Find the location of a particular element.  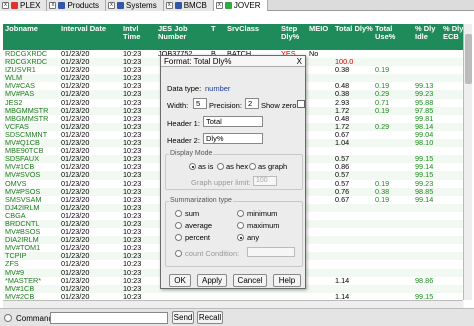

tab-label: Systems is located at coordinates (141, 5).